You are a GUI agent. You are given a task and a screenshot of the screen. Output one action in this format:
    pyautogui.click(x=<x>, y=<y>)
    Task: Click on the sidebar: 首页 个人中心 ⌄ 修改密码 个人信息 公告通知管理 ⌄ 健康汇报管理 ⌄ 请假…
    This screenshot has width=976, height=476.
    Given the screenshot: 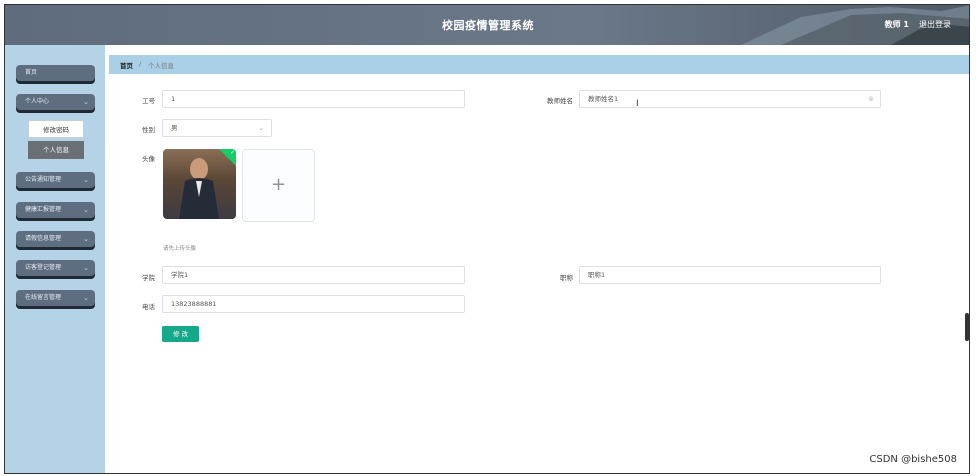 What is the action you would take?
    pyautogui.click(x=55, y=259)
    